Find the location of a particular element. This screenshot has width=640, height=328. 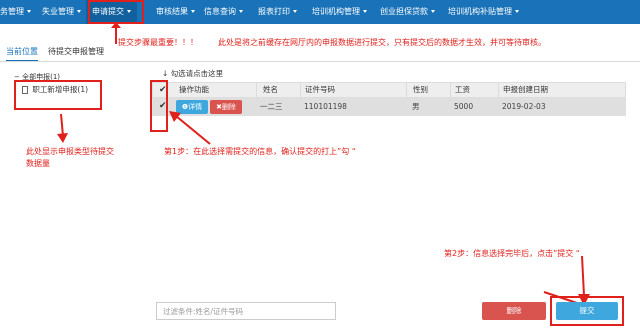

annotation-left-note-line1: 此处显示申报类型待提交 is located at coordinates (70, 151).